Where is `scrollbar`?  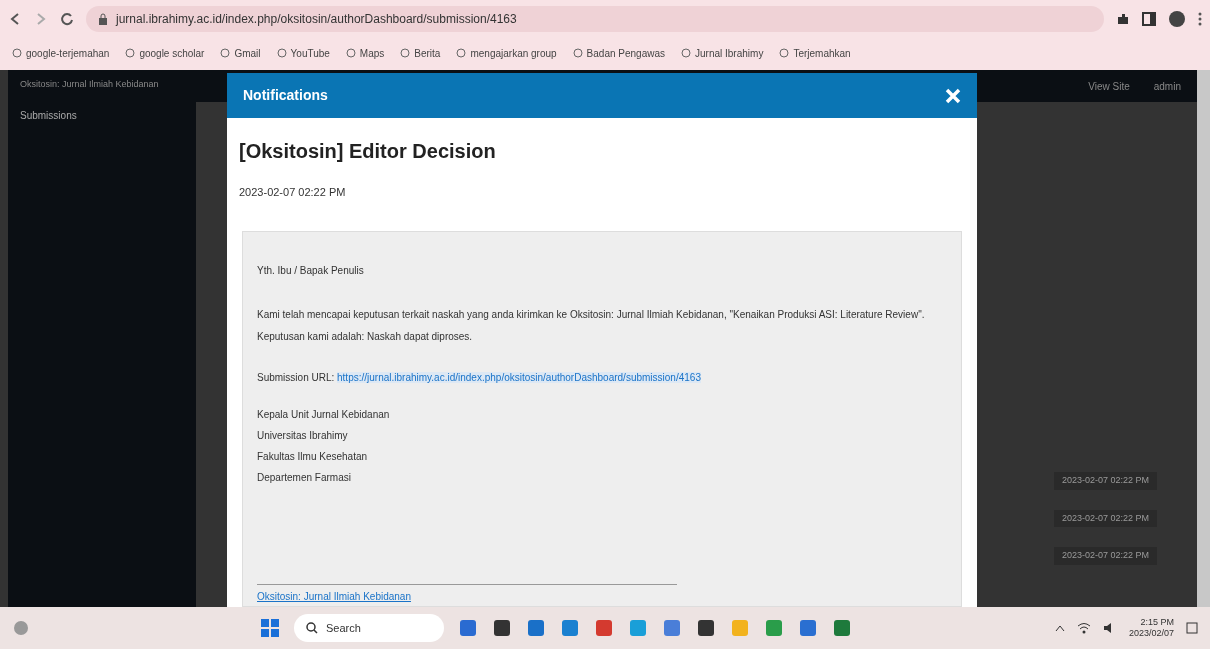
scrollbar is located at coordinates (1203, 338).